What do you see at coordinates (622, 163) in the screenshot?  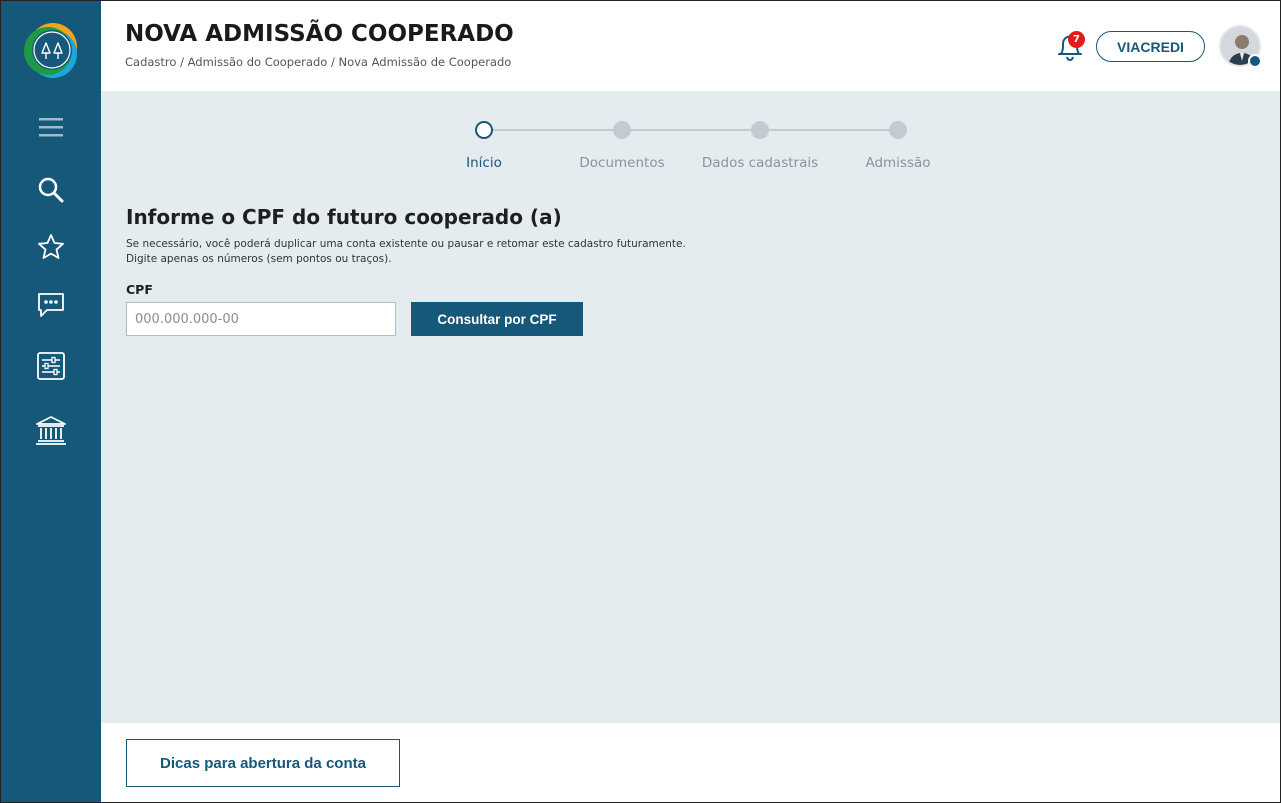 I see `step-label-documentos: Documentos` at bounding box center [622, 163].